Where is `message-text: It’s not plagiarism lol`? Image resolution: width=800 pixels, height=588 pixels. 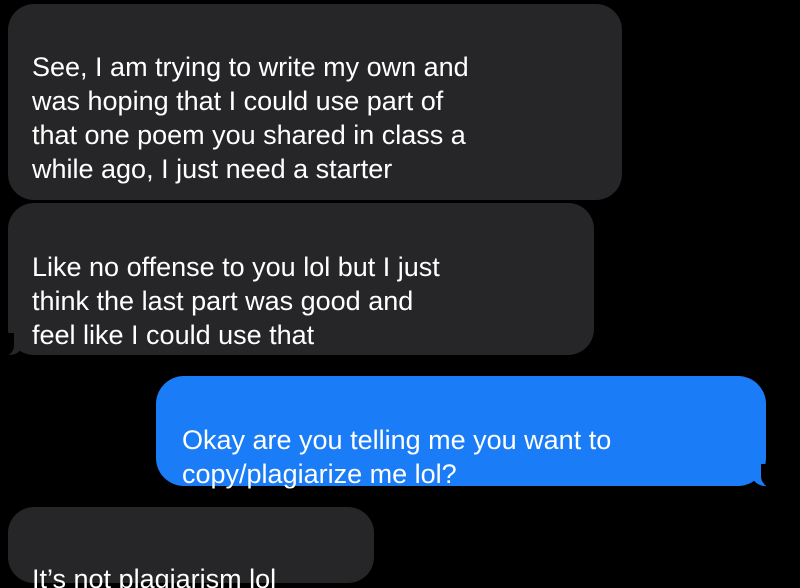 message-text: It’s not plagiarism lol is located at coordinates (154, 576).